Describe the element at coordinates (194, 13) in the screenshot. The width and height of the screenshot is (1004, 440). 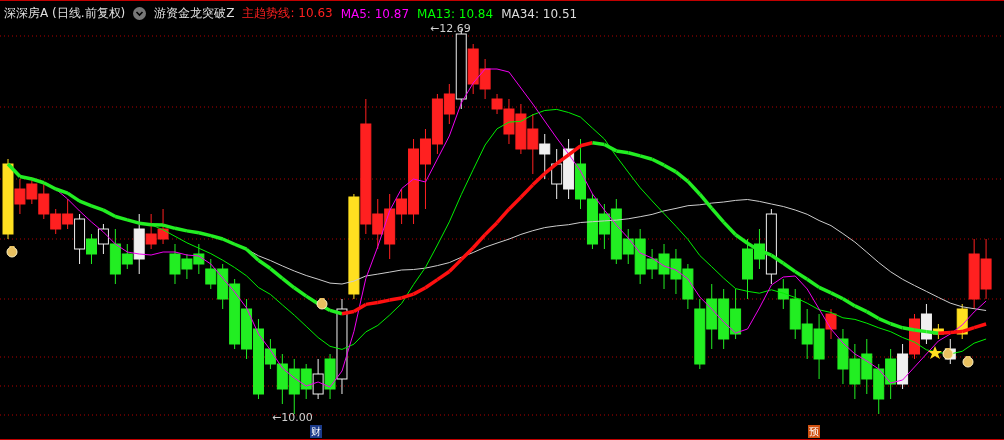
I see `indicator-name: 游资金龙突破Z` at that location.